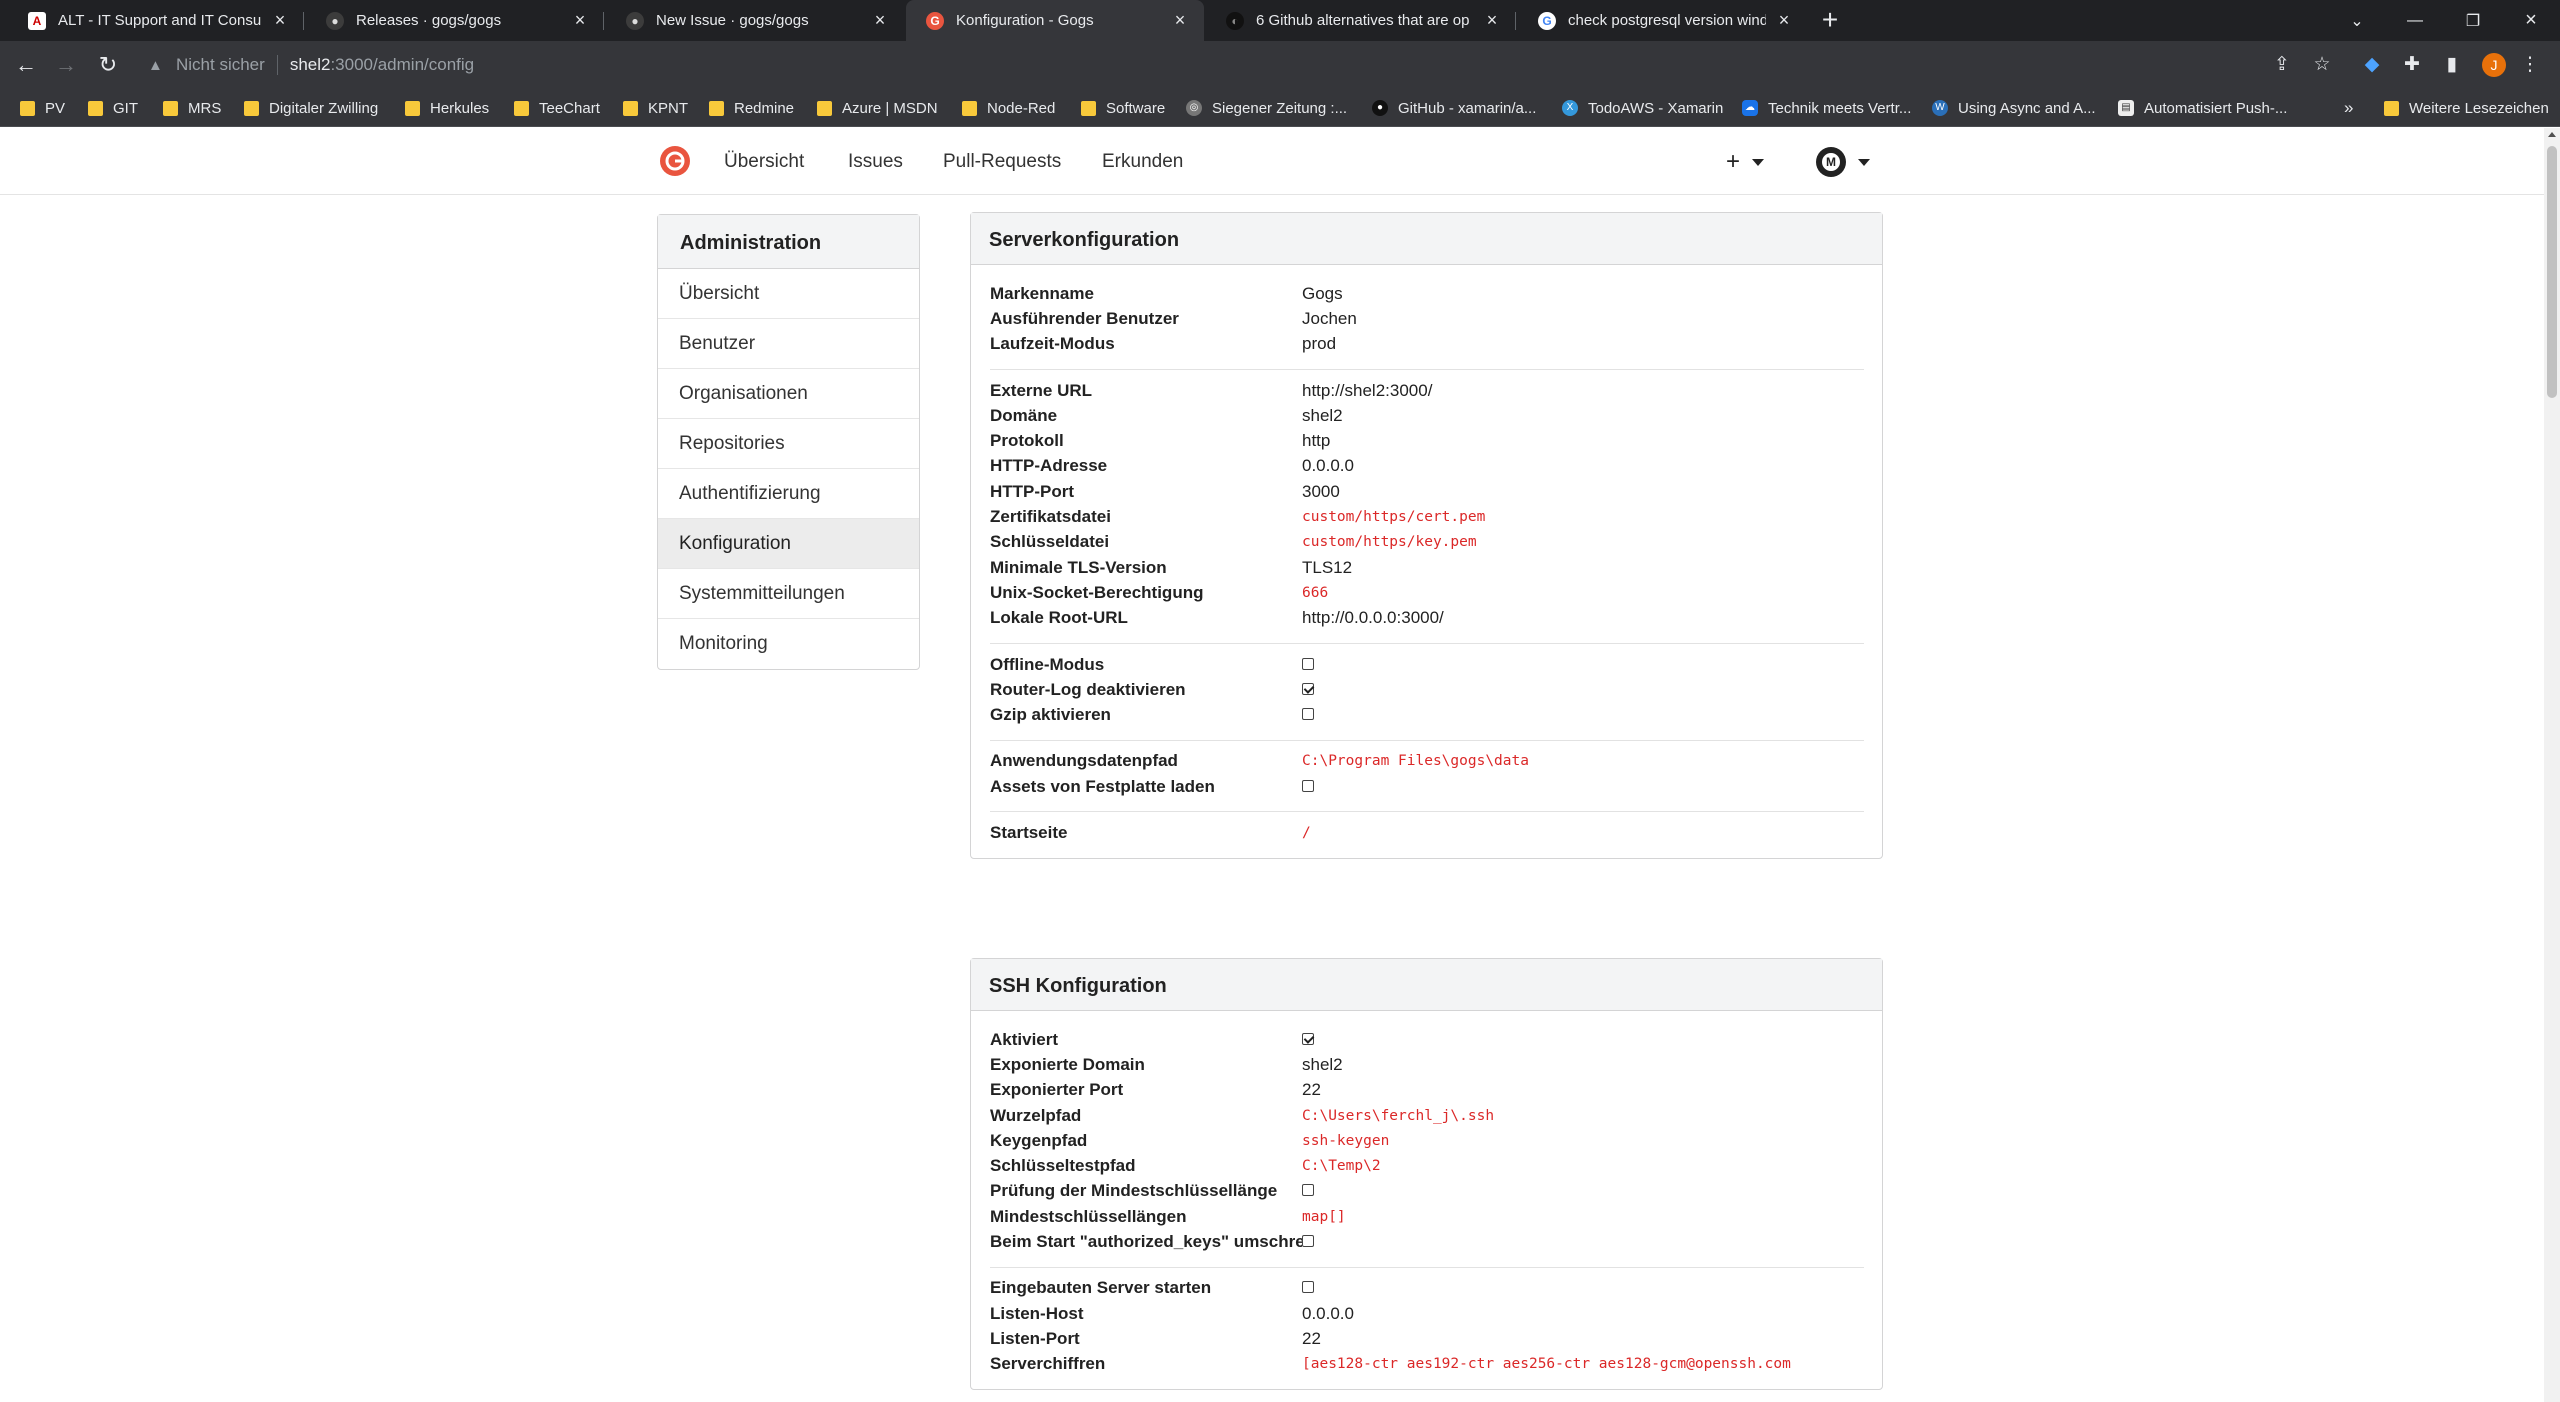 This screenshot has width=2560, height=1402. I want to click on reload-icon: ↻, so click(108, 65).